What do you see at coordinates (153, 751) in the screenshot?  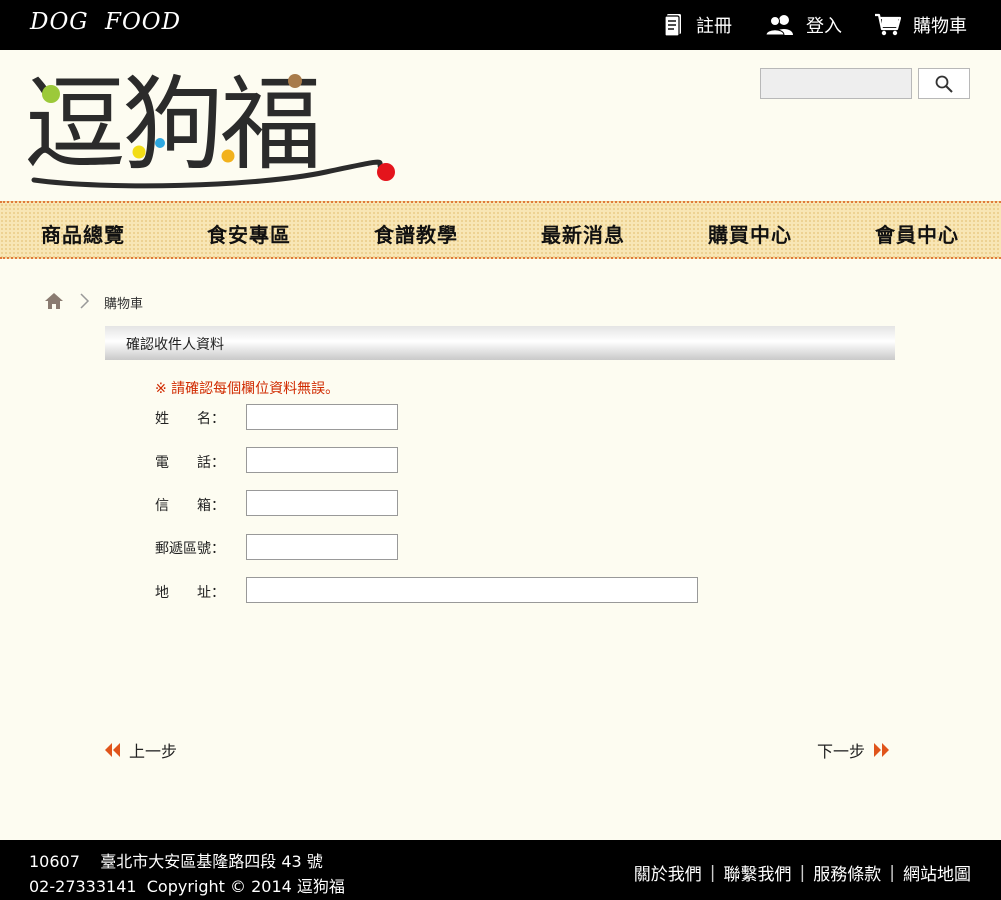 I see `prev-step-label: 上一步` at bounding box center [153, 751].